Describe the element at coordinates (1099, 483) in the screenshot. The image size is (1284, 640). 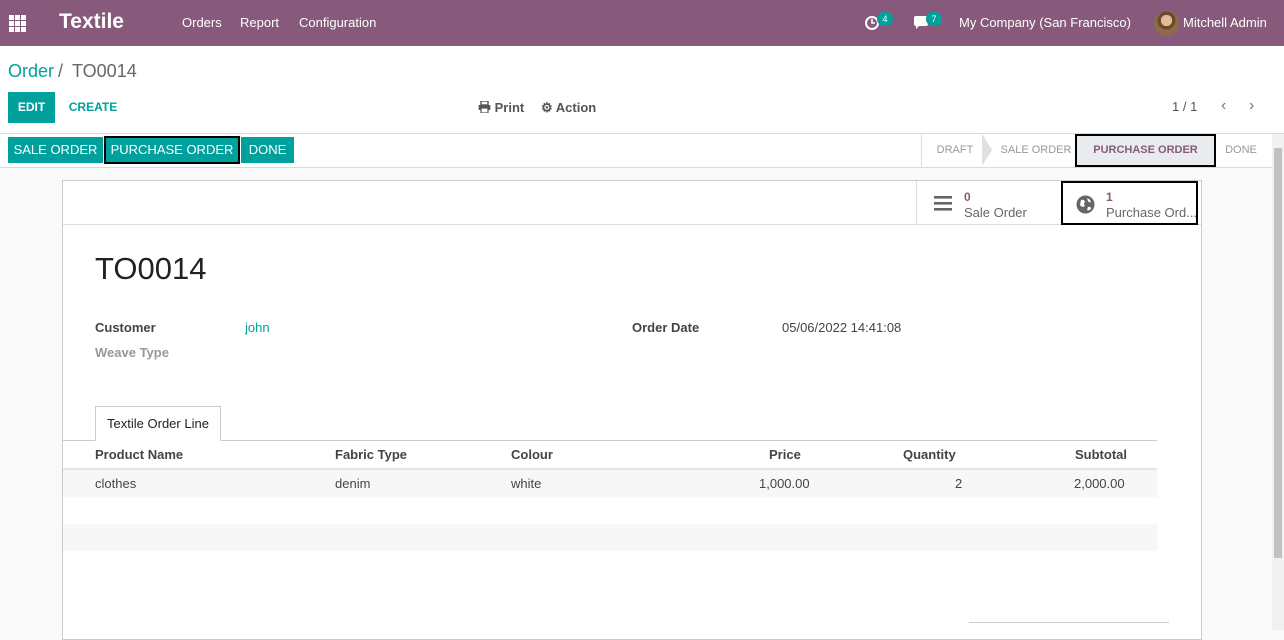
I see `cell-subtotal: 2,000.00` at that location.